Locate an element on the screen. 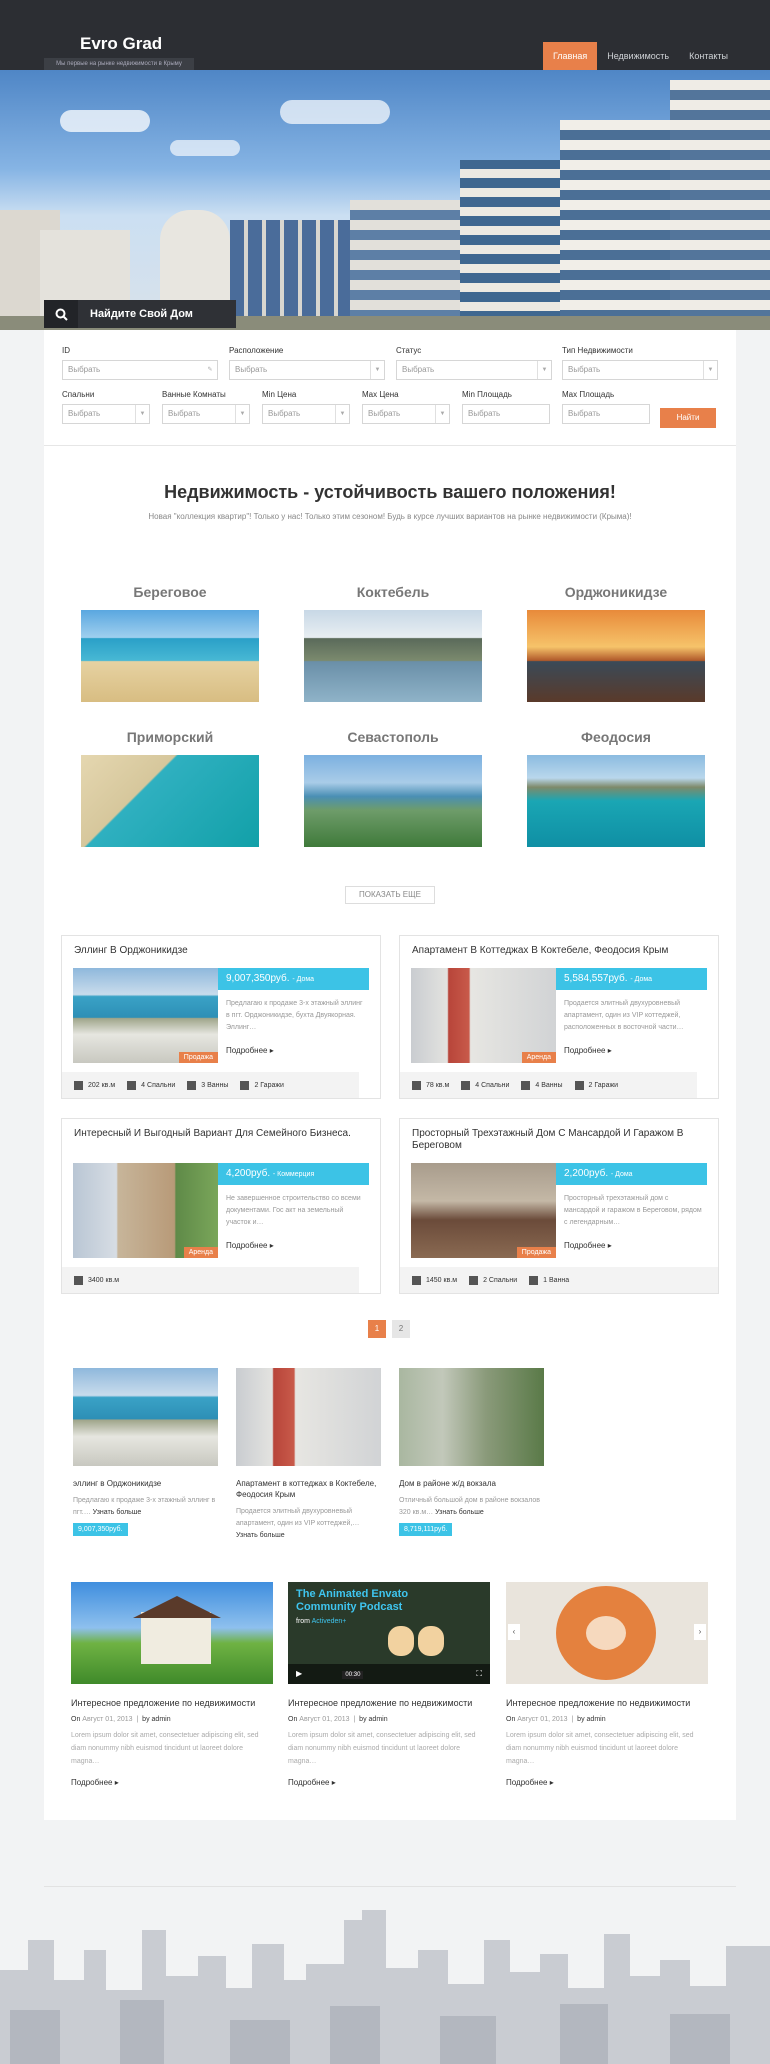 The height and width of the screenshot is (2064, 770). beds-feature: 4 Спальни is located at coordinates (151, 1085).